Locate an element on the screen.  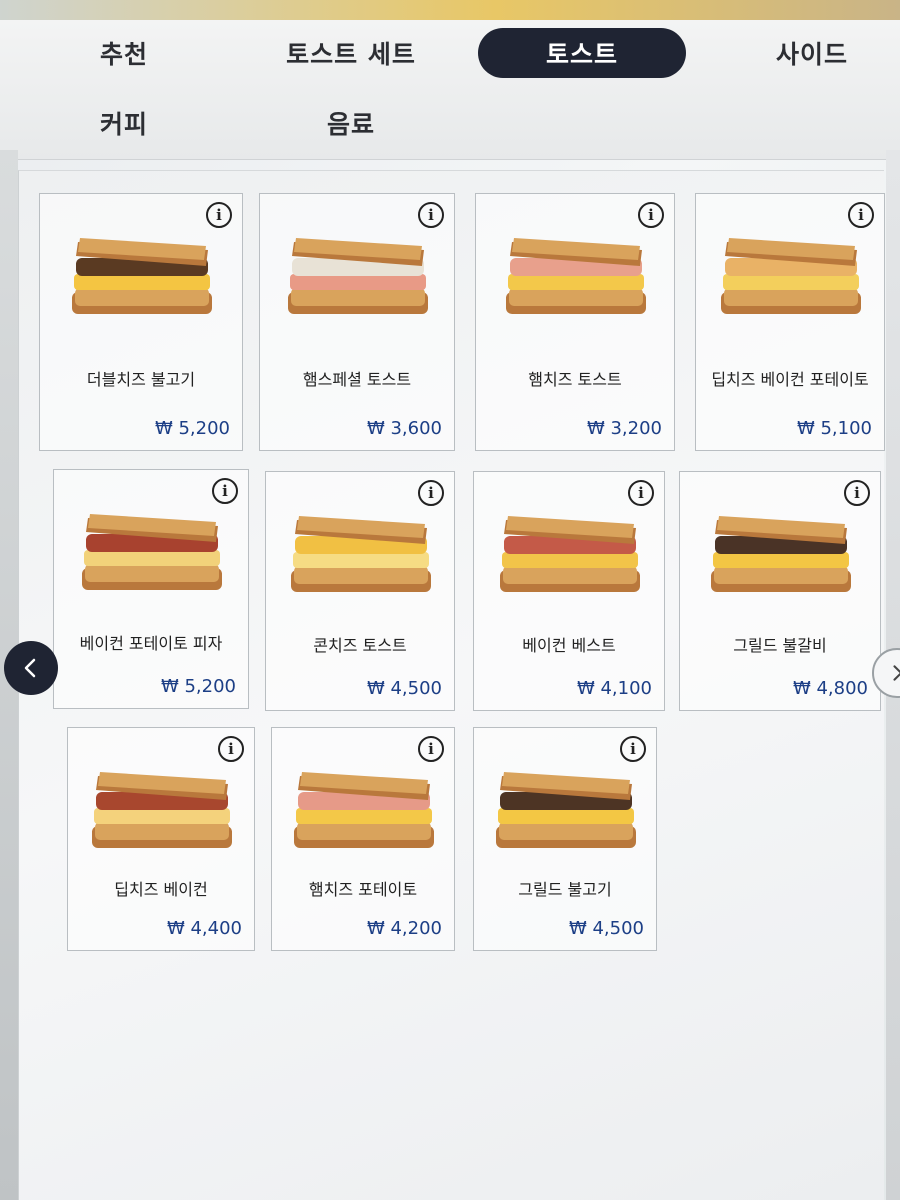
menu-item-name: 더블치즈 불고기 is located at coordinates (141, 379).